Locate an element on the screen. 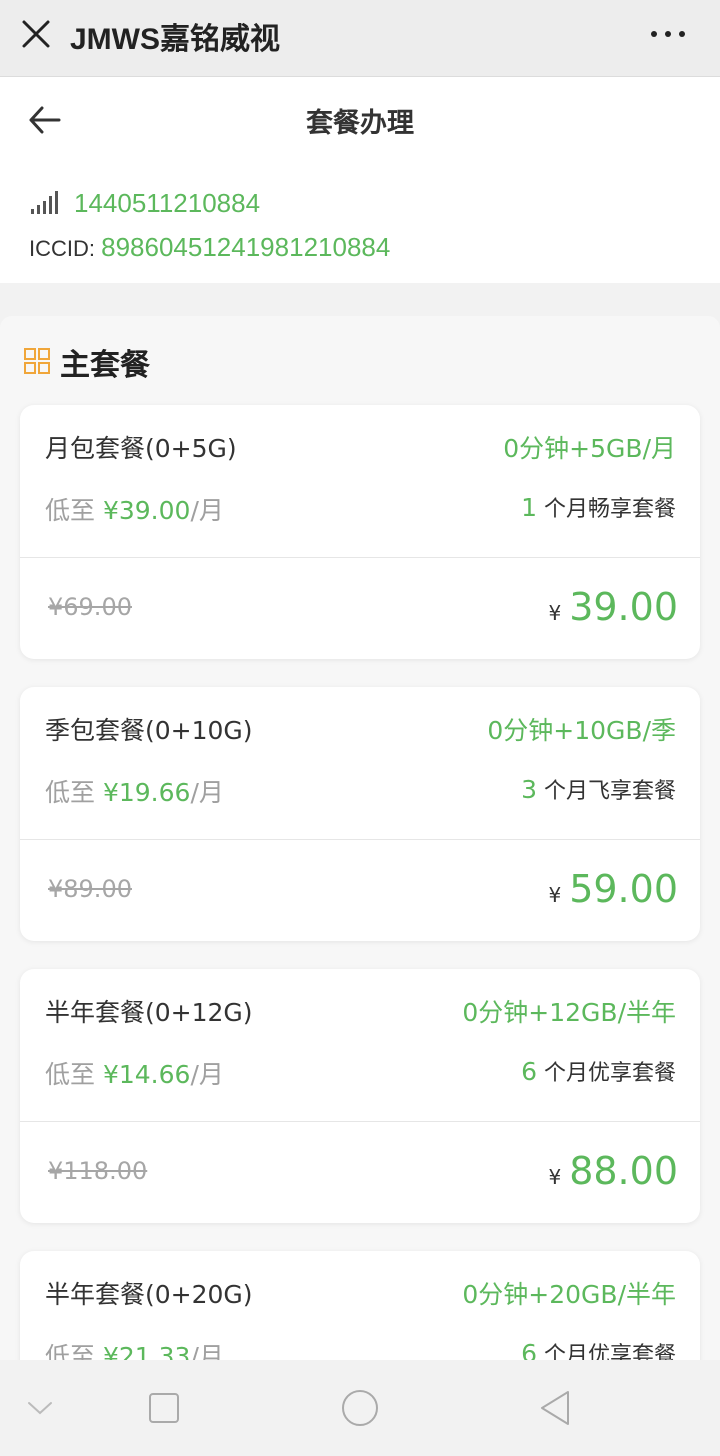 This screenshot has height=1456, width=720. plan-duration: 1 个月畅享套餐 is located at coordinates (598, 507).